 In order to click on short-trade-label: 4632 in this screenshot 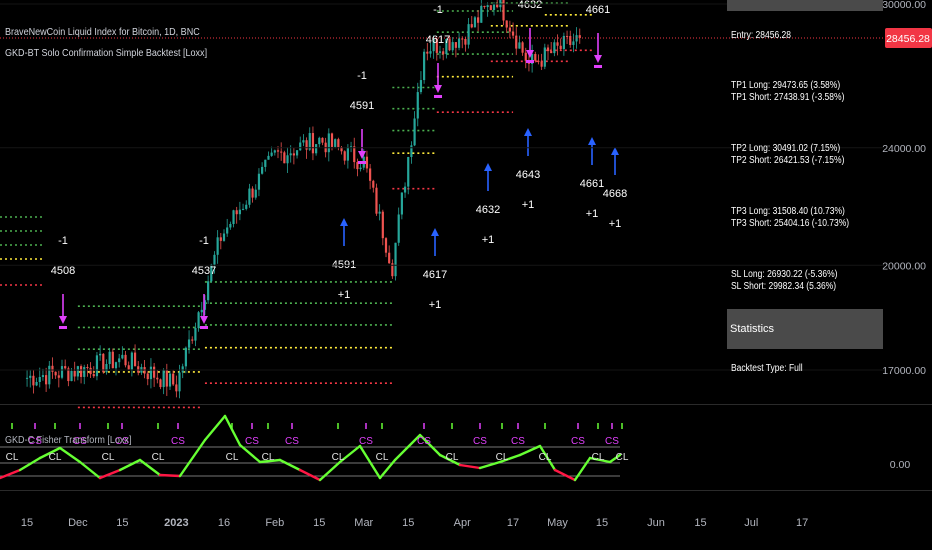, I will do `click(530, 5)`.